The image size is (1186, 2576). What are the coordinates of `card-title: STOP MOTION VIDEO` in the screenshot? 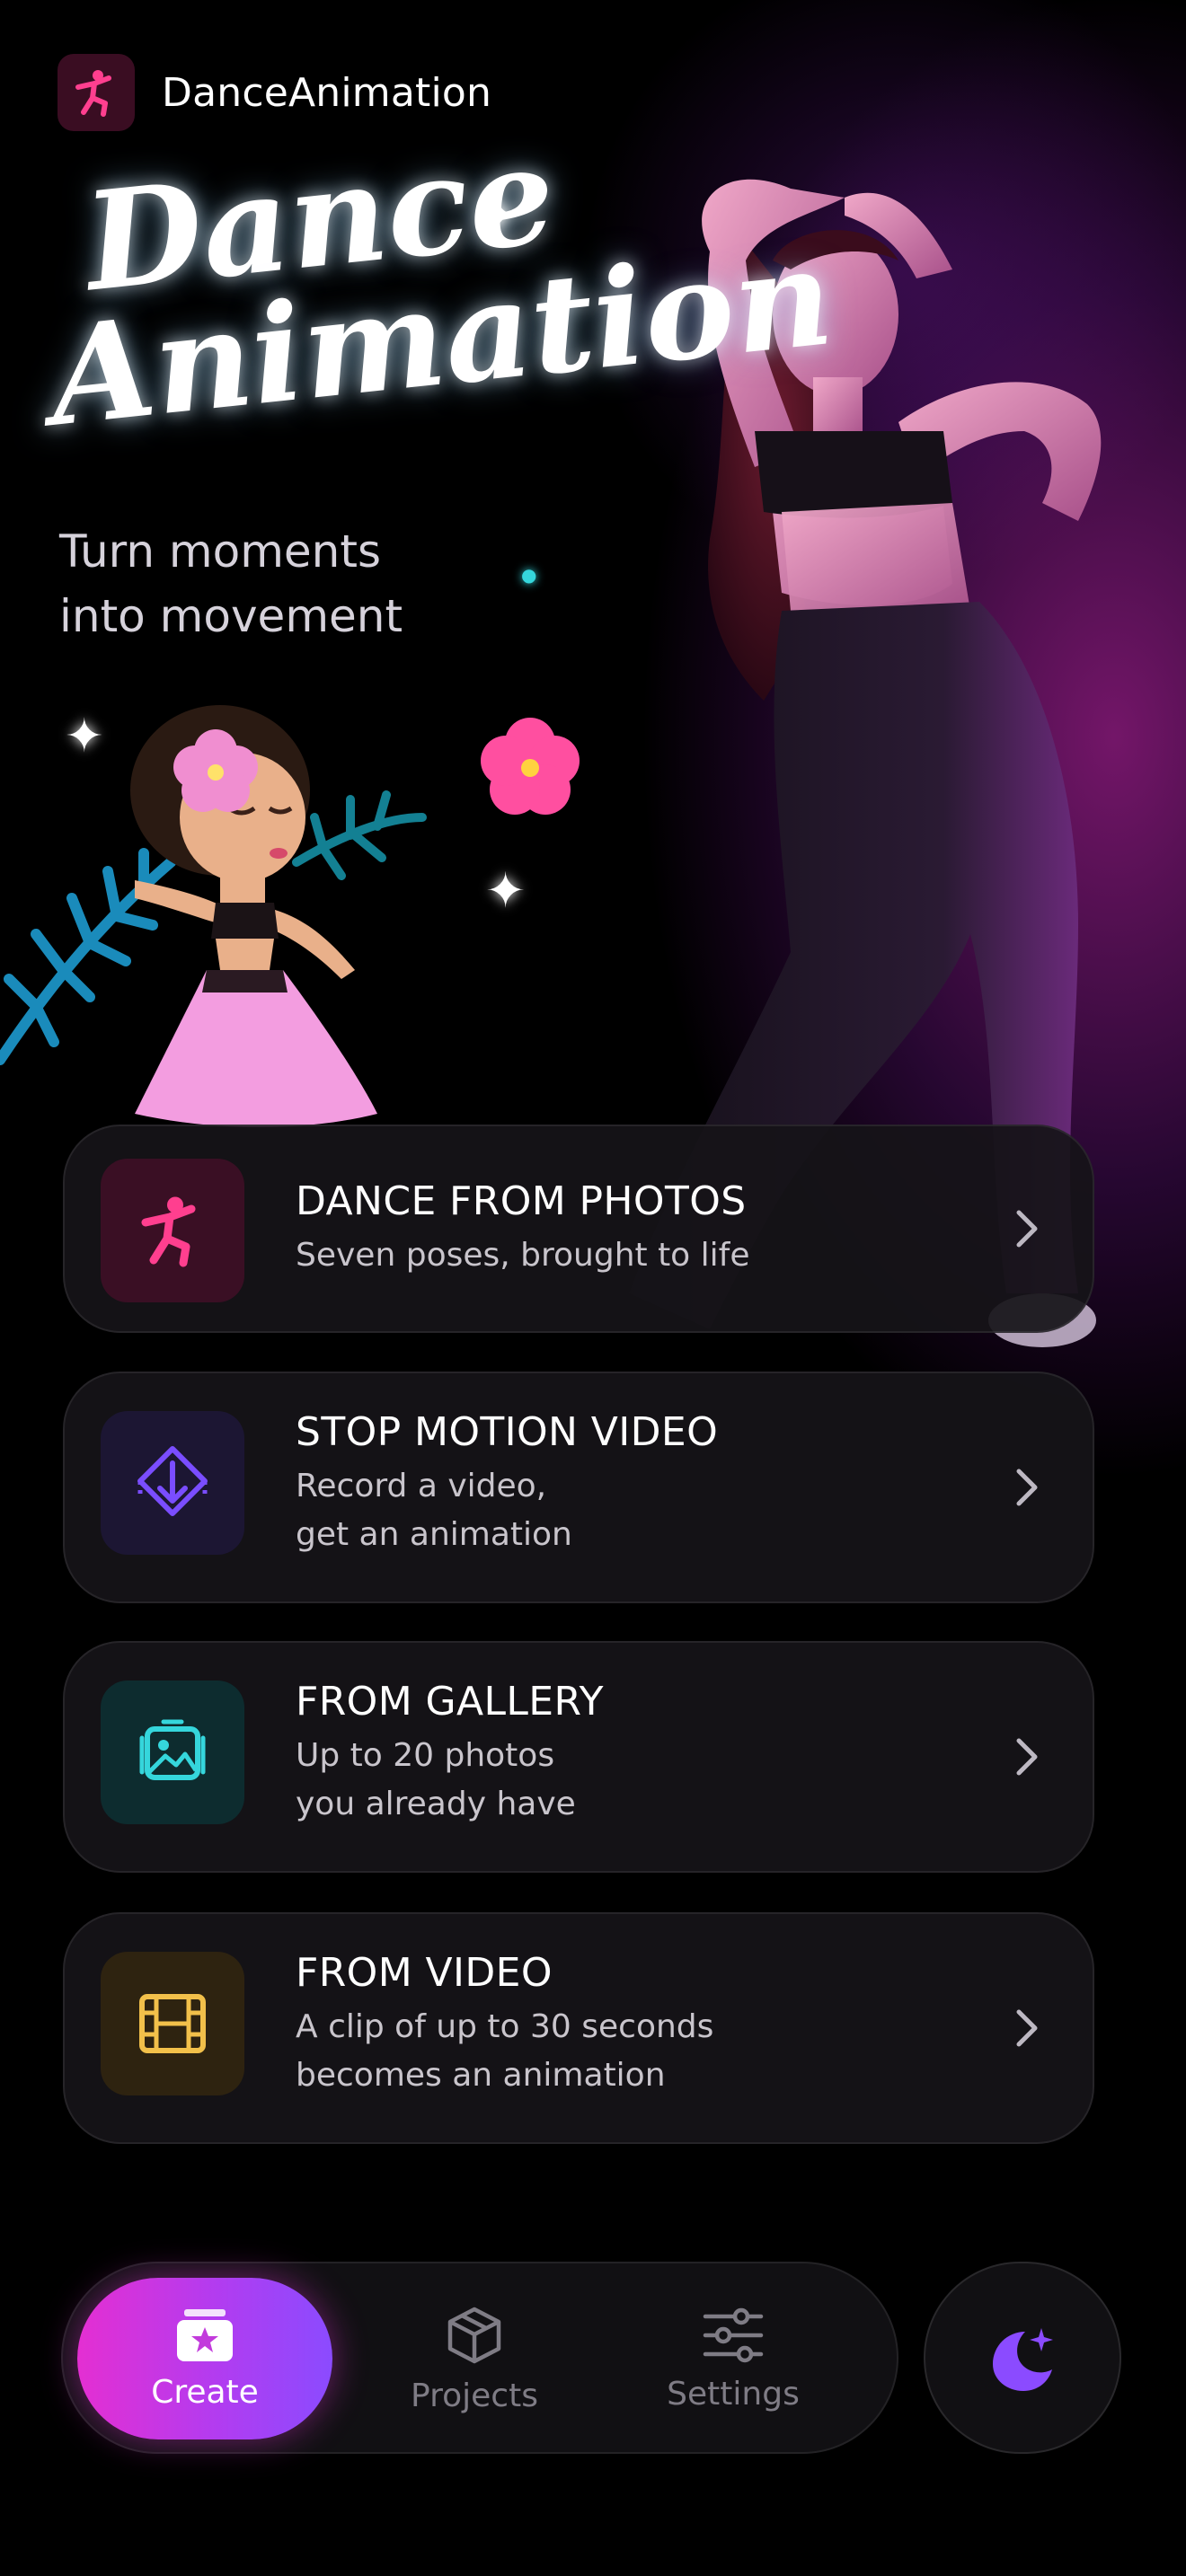 It's located at (508, 1432).